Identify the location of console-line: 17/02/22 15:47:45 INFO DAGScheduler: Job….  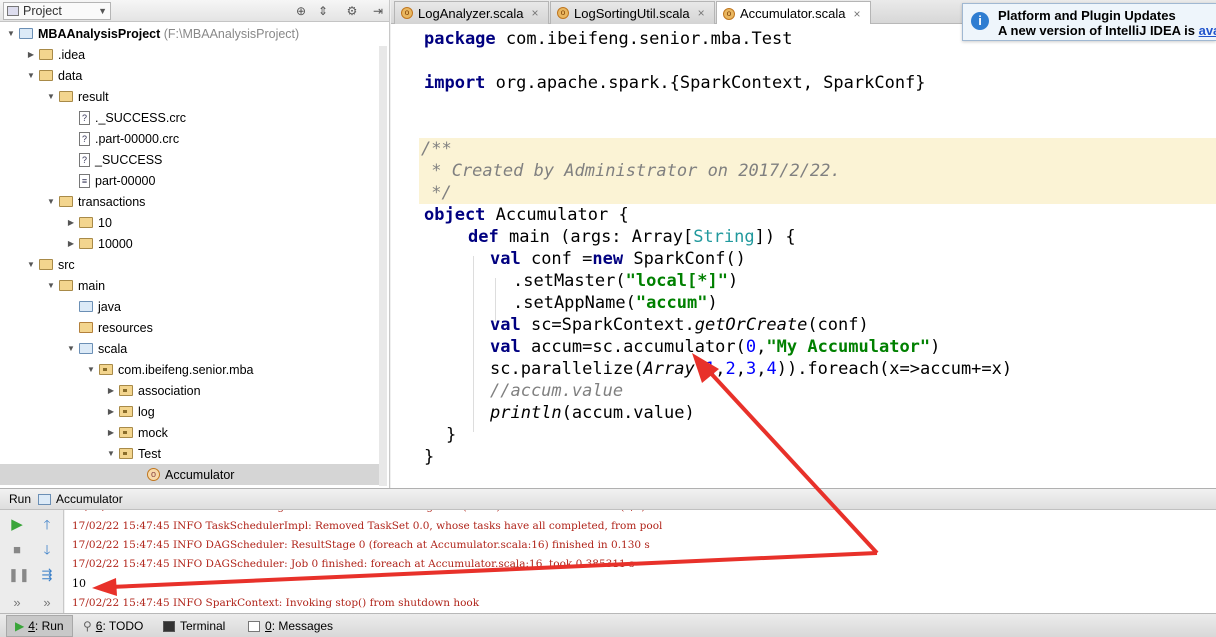
(353, 564).